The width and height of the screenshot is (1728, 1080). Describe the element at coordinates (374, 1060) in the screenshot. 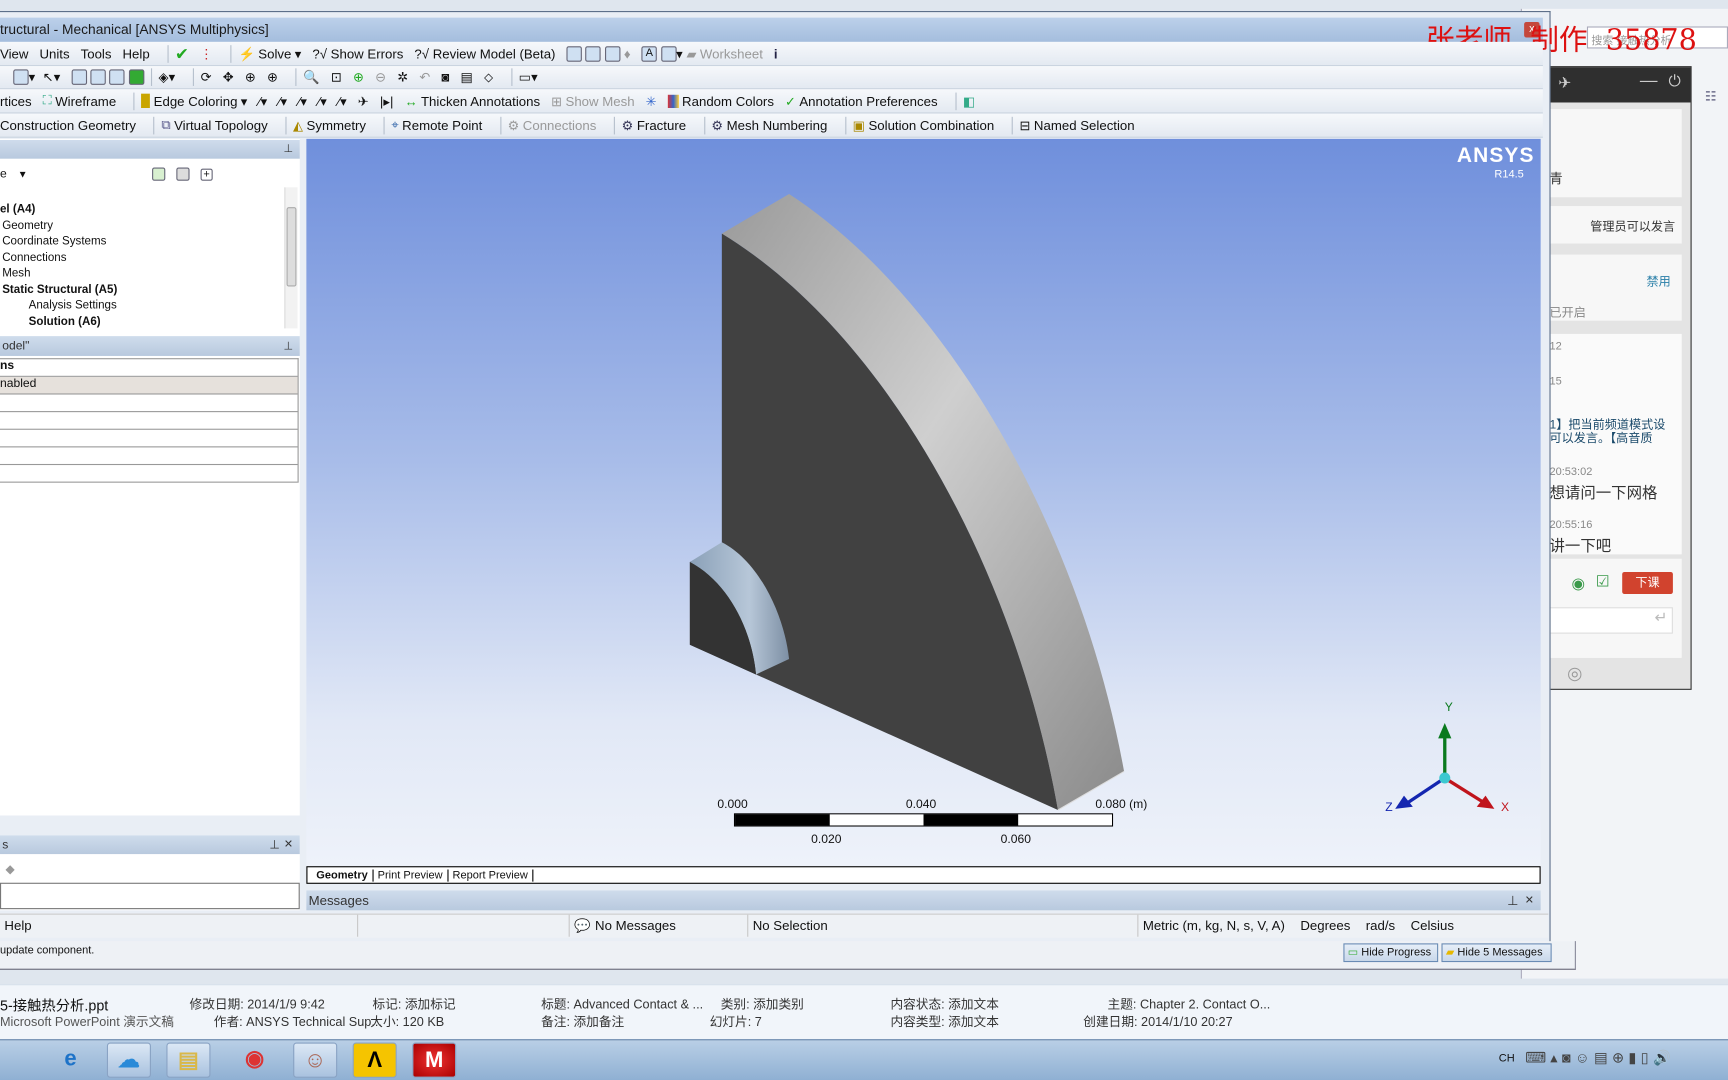

I see `taskbar-ansys-icon: Λ` at that location.